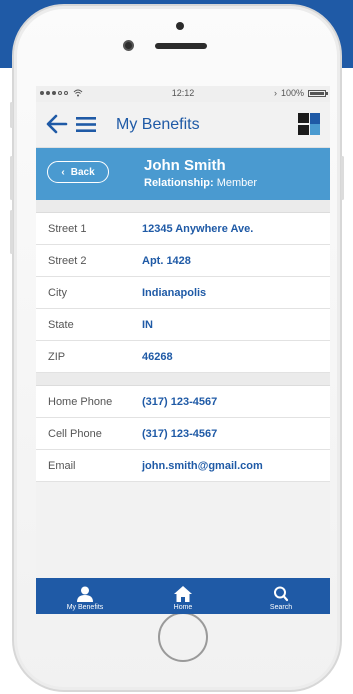 The image size is (353, 694). What do you see at coordinates (181, 46) in the screenshot?
I see `phone-speaker` at bounding box center [181, 46].